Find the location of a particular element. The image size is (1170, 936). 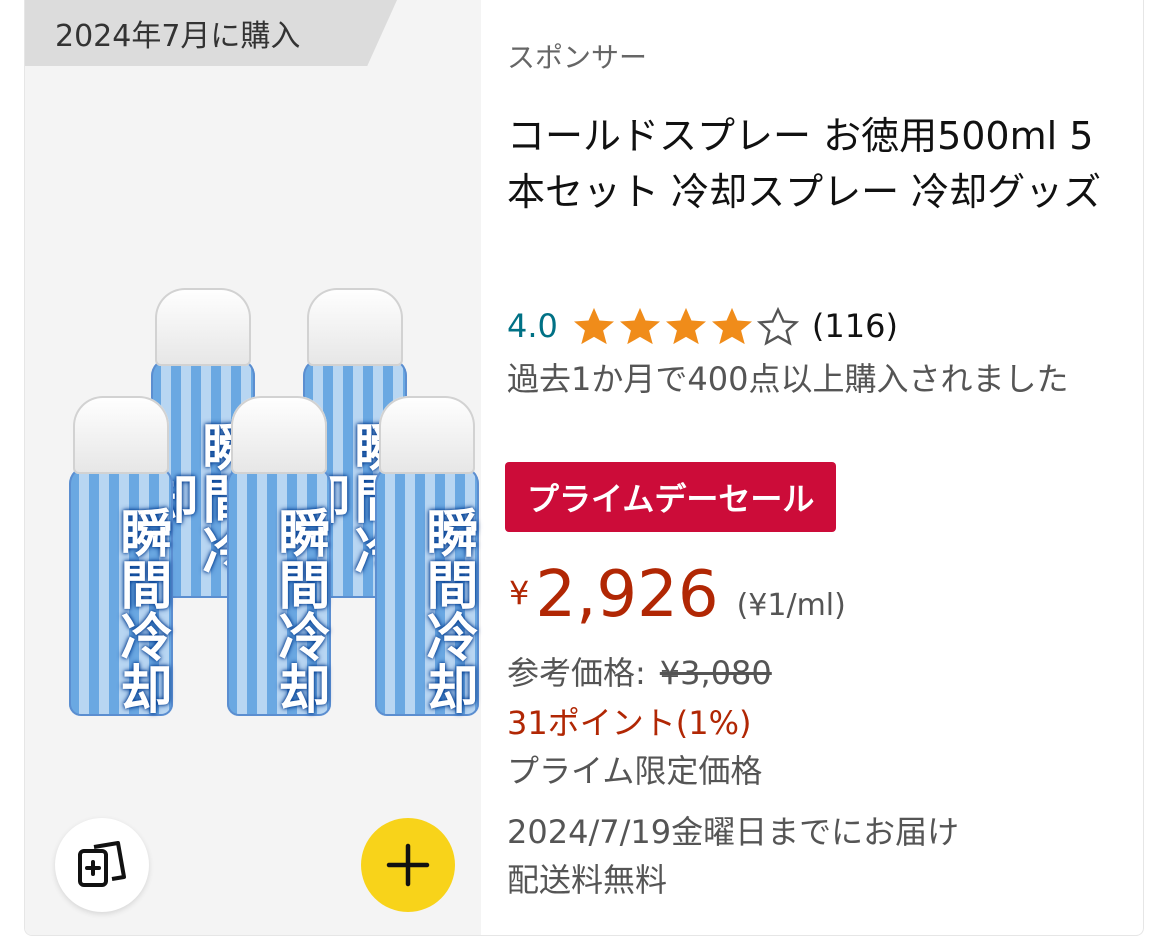

reference-price: 参考価格: ¥3,080 is located at coordinates (639, 671).